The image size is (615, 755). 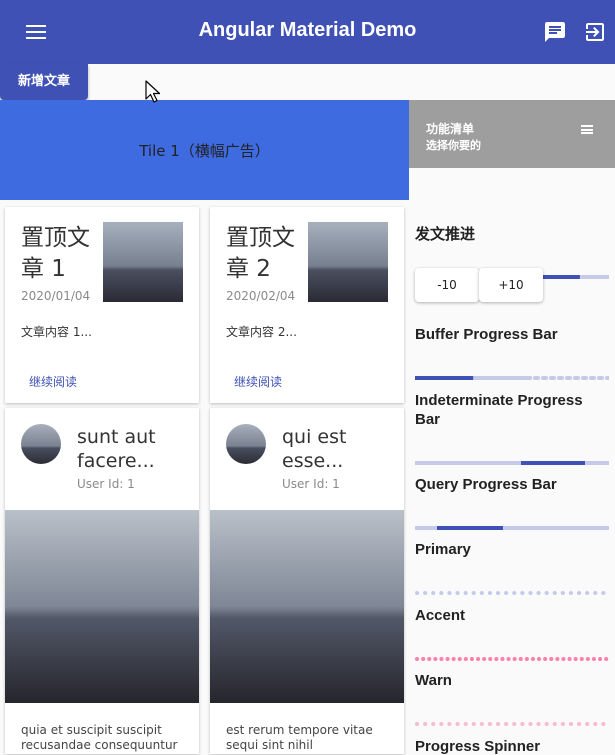 I want to click on post-date: 2020/01/04, so click(x=56, y=296).